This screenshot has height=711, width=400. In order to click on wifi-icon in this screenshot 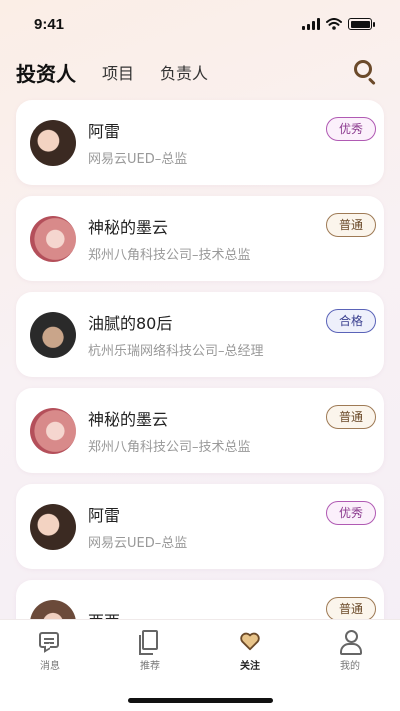, I will do `click(334, 24)`.